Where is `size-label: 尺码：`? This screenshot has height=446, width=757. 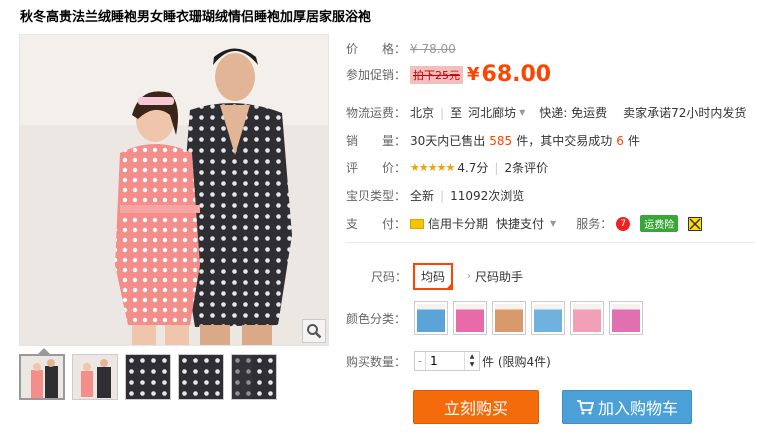
size-label: 尺码： is located at coordinates (389, 277).